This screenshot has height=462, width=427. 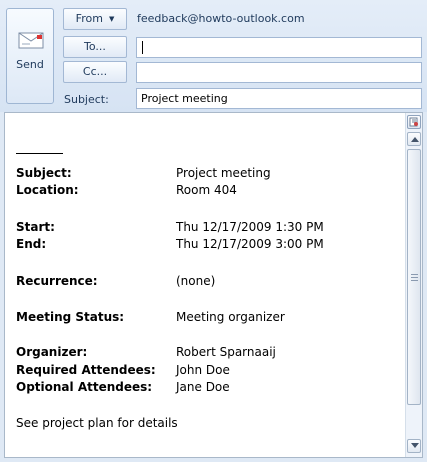 What do you see at coordinates (184, 98) in the screenshot?
I see `subject-value: Project meeting` at bounding box center [184, 98].